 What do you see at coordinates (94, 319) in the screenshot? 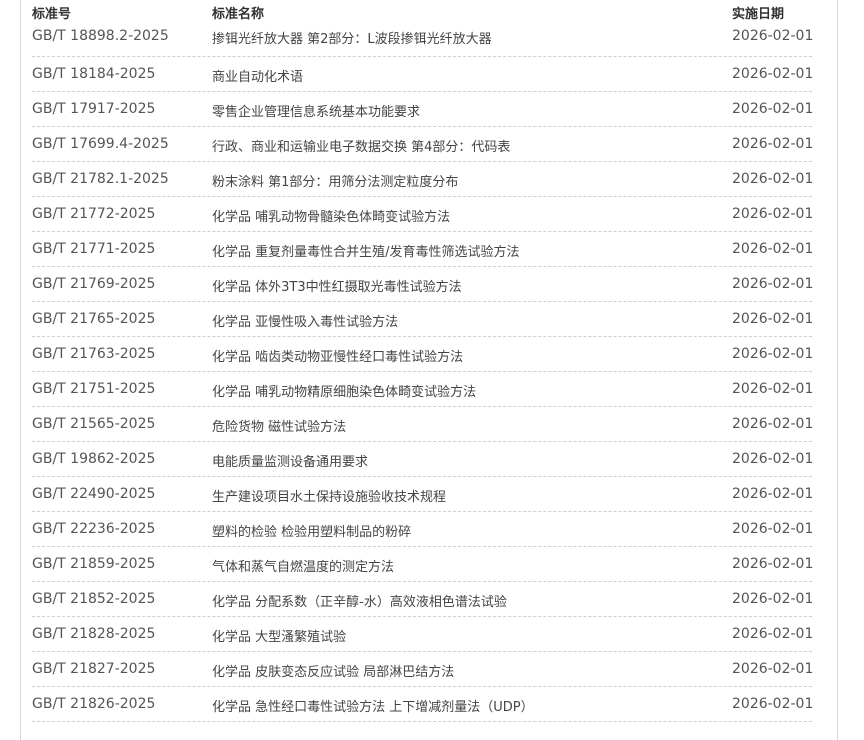
I see `standard-code: GB/T 21765-2025` at bounding box center [94, 319].